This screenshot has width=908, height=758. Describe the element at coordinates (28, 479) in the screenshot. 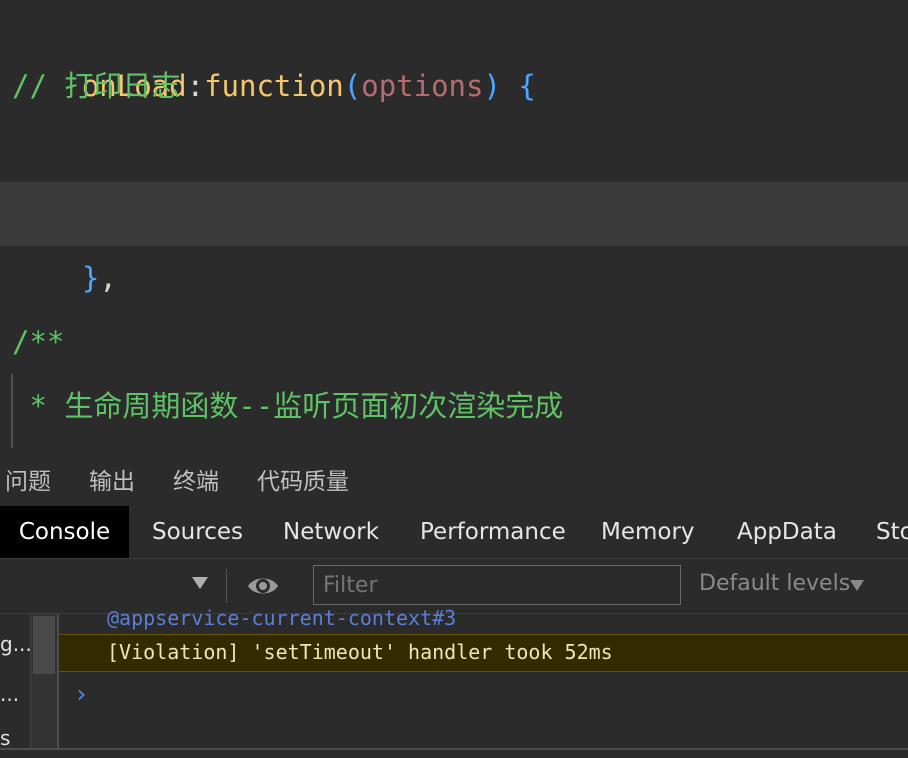

I see `tab-problems: 问题` at that location.